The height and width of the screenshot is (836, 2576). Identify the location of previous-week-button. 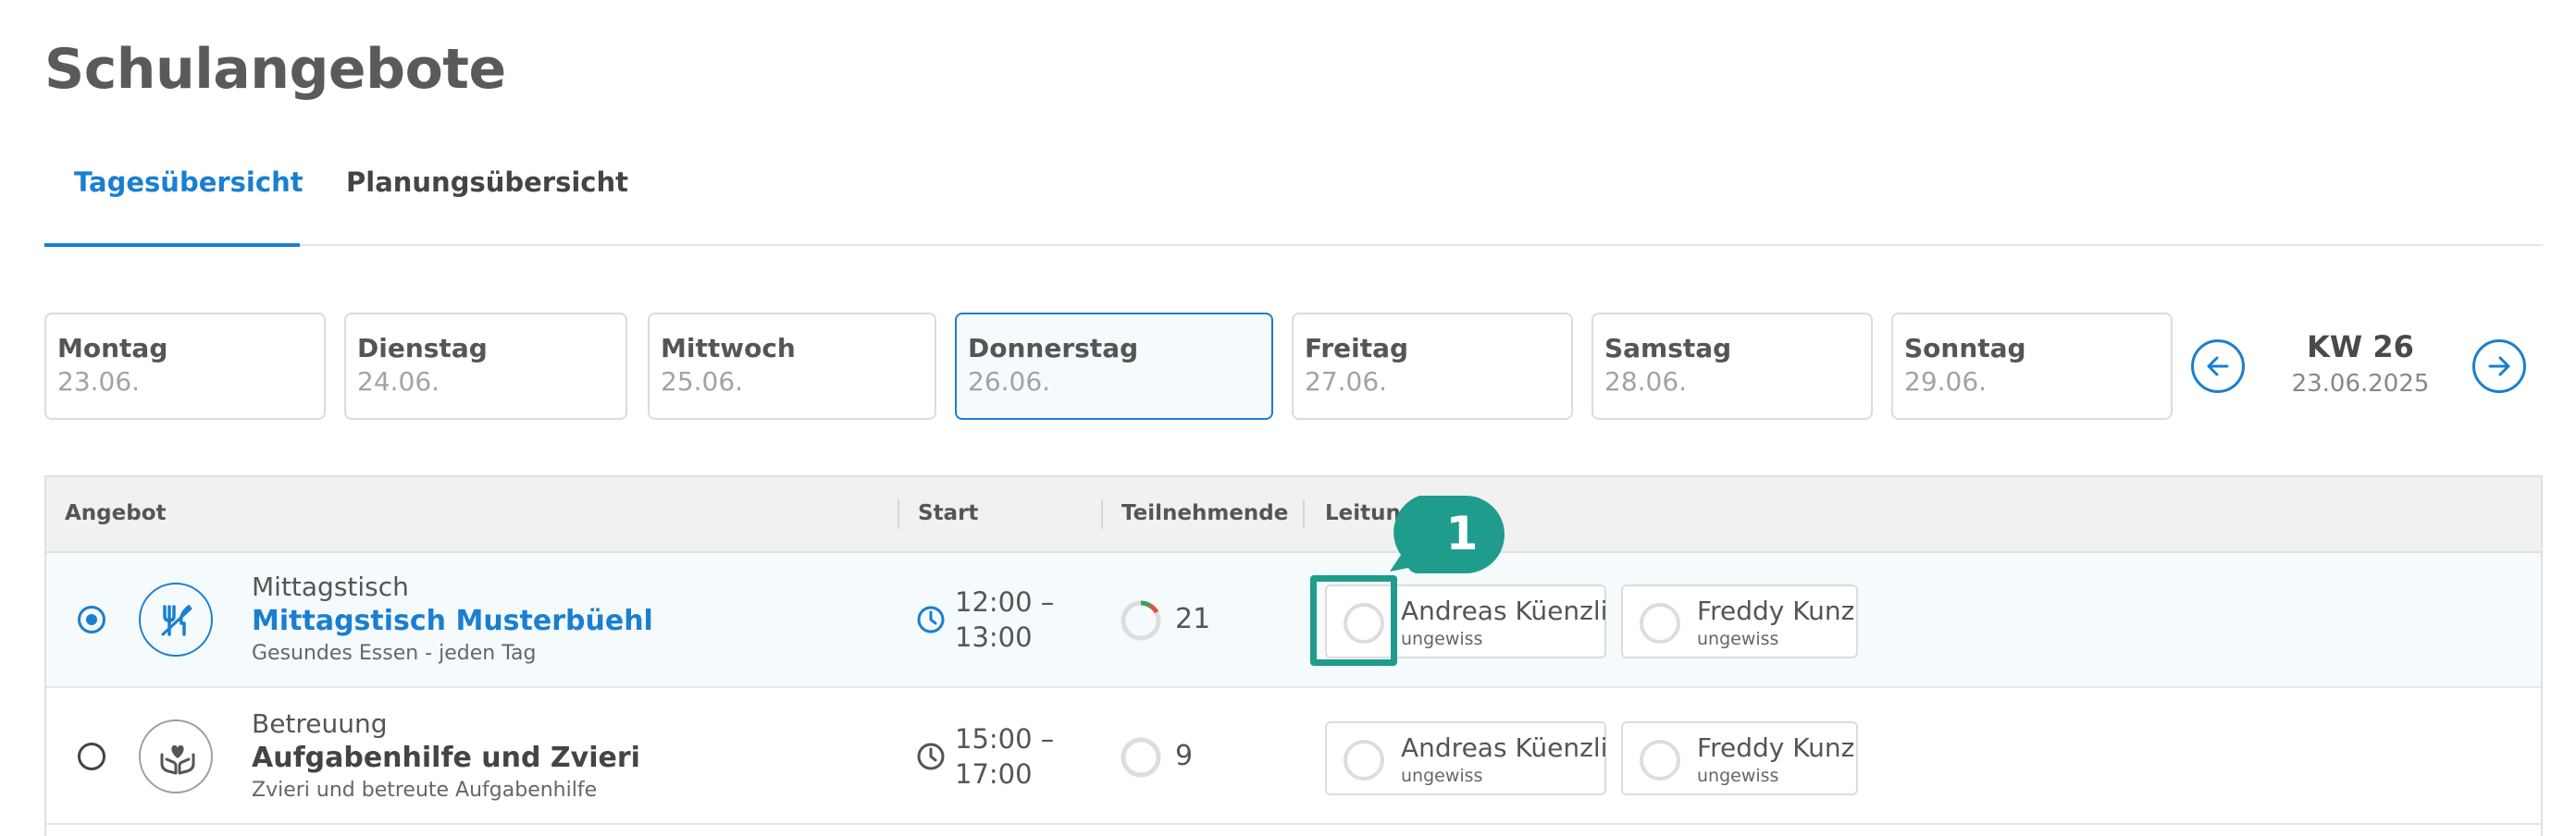
(2218, 366).